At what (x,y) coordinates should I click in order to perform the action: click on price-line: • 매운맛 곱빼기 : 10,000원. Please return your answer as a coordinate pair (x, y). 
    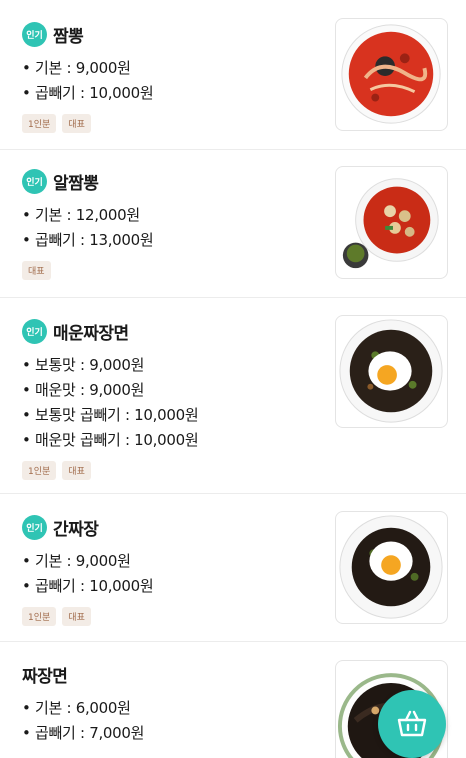
    Looking at the image, I should click on (110, 440).